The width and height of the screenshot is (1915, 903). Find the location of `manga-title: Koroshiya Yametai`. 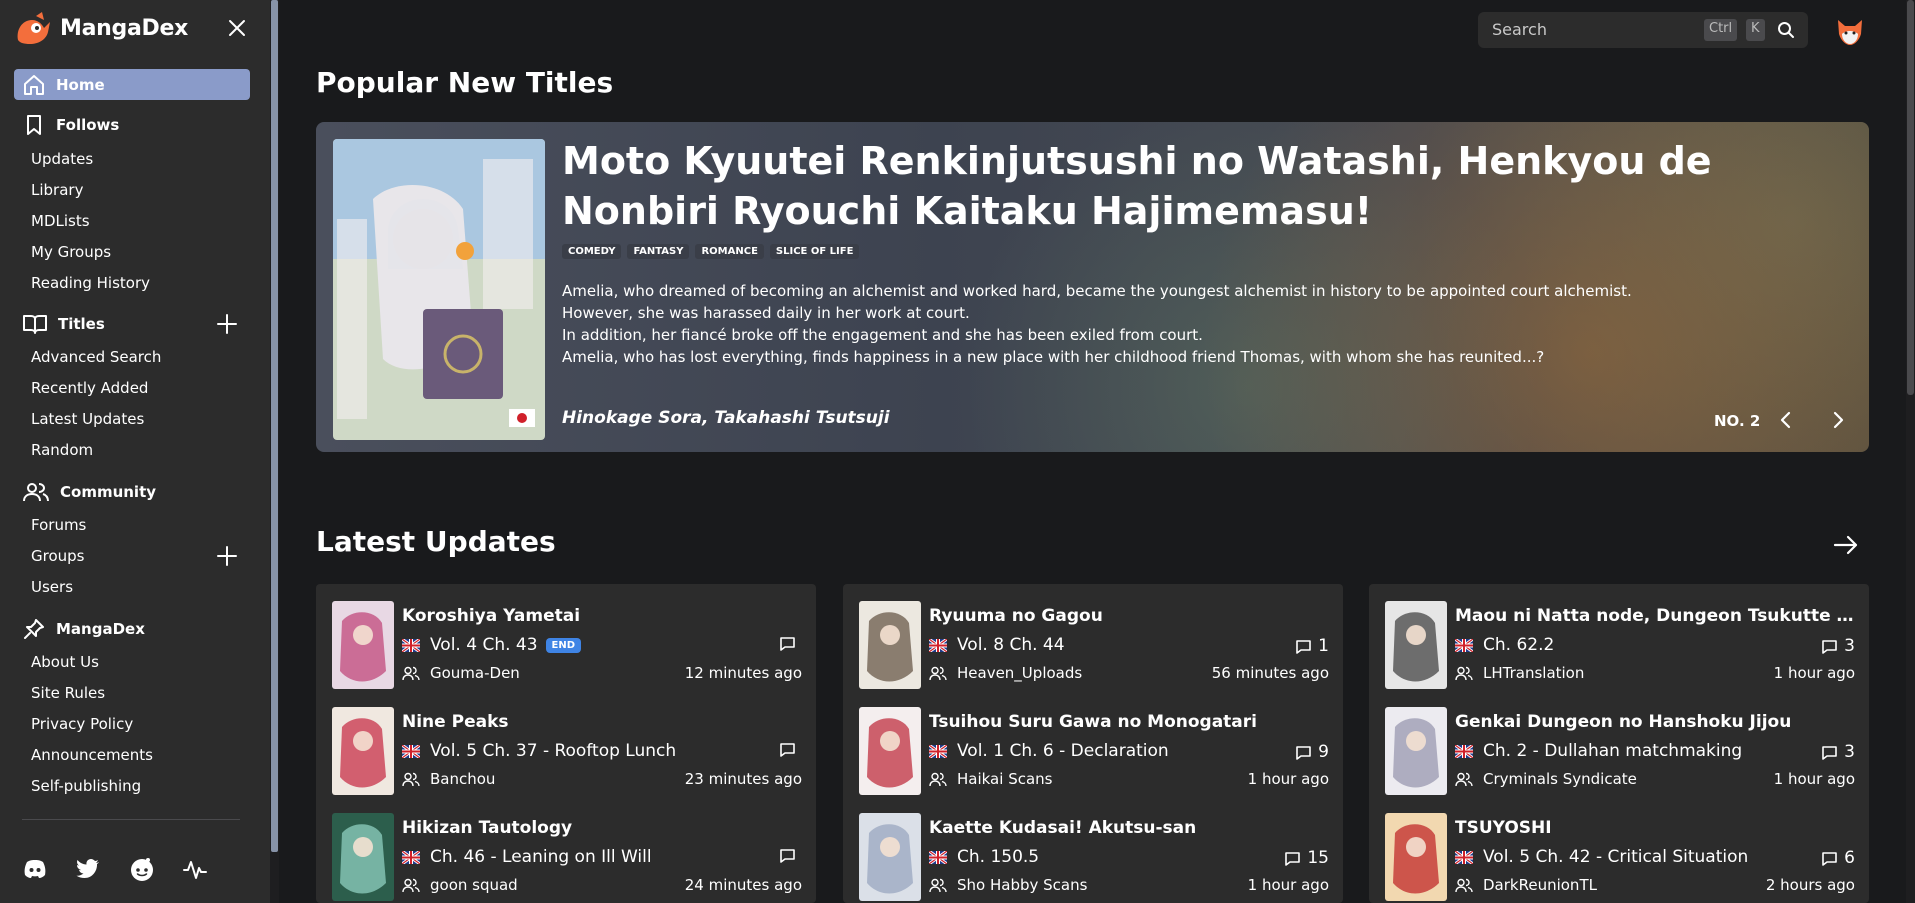

manga-title: Koroshiya Yametai is located at coordinates (602, 616).